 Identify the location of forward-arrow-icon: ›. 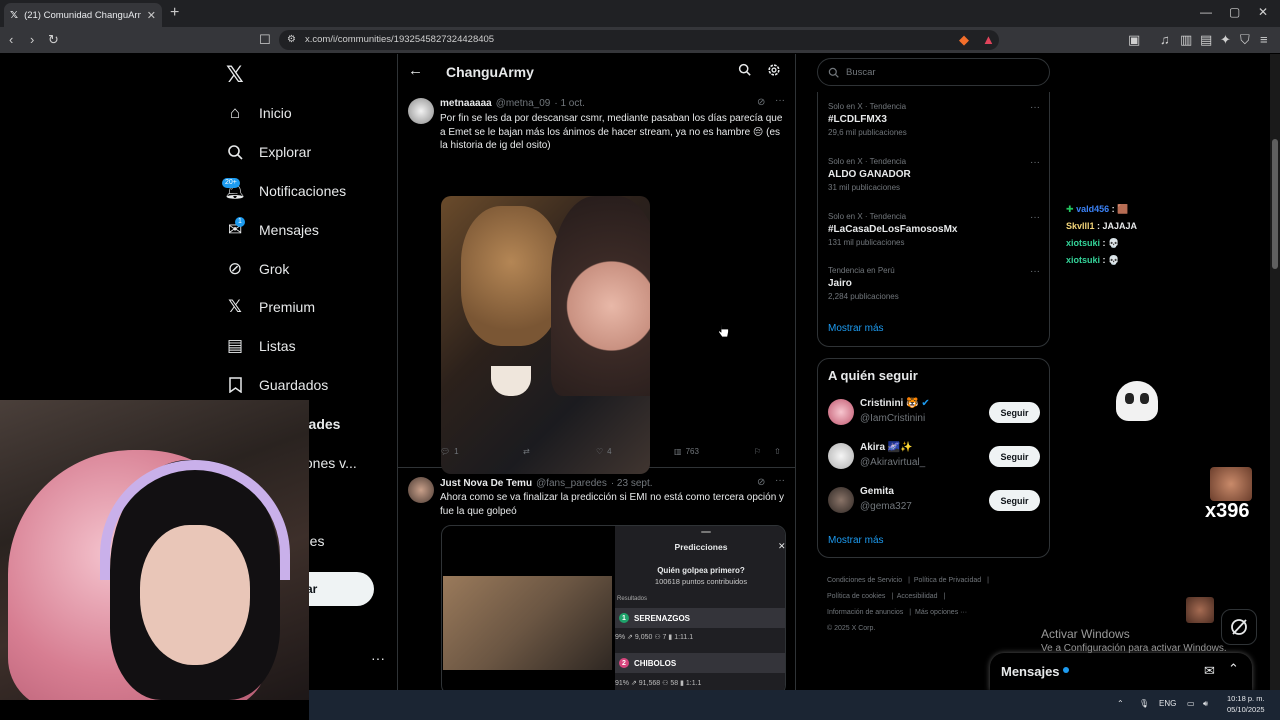
(32, 39).